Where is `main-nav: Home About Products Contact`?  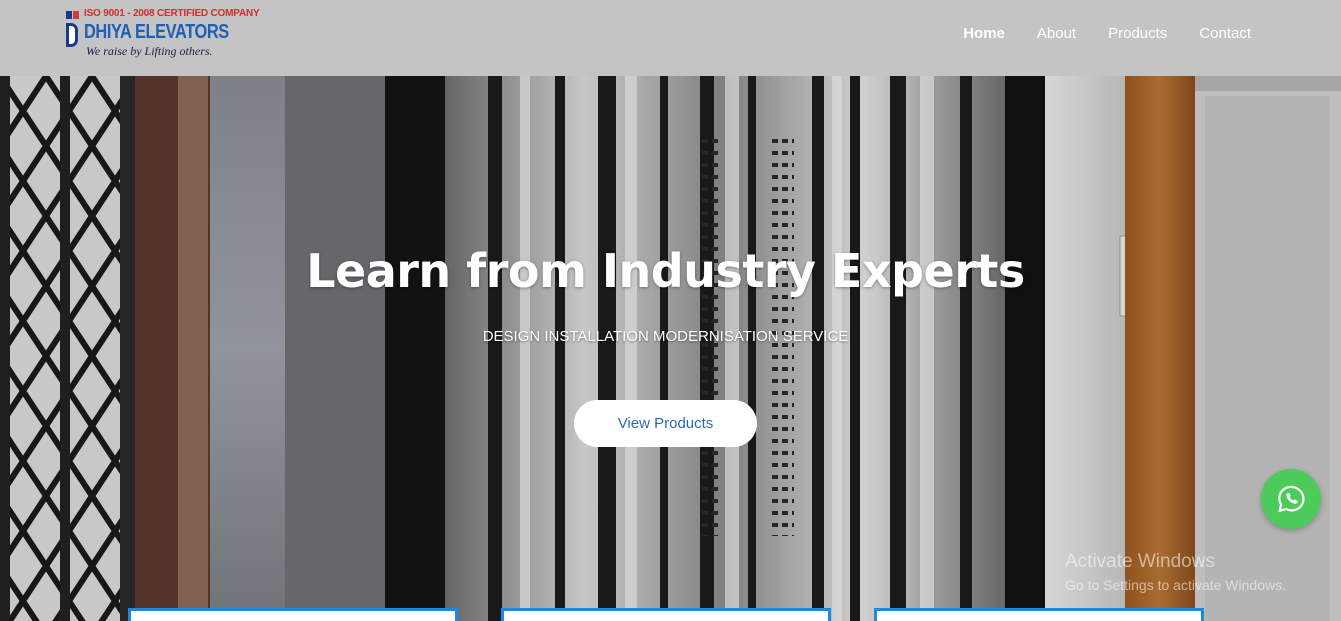
main-nav: Home About Products Contact is located at coordinates (1107, 33).